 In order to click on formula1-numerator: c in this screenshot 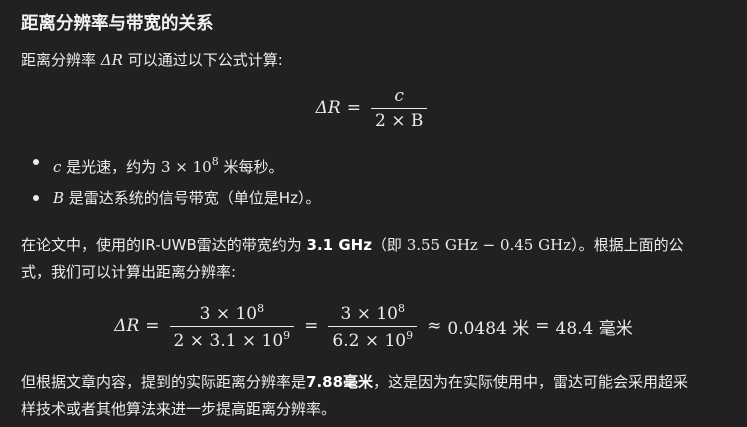, I will do `click(399, 95)`.